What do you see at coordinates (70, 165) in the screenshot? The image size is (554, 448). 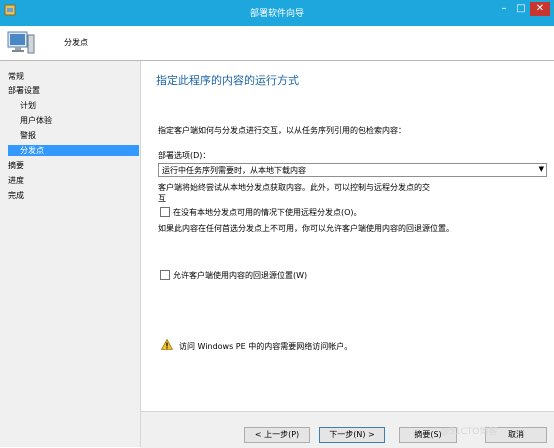 I see `sidebar-item-summary: 摘要` at bounding box center [70, 165].